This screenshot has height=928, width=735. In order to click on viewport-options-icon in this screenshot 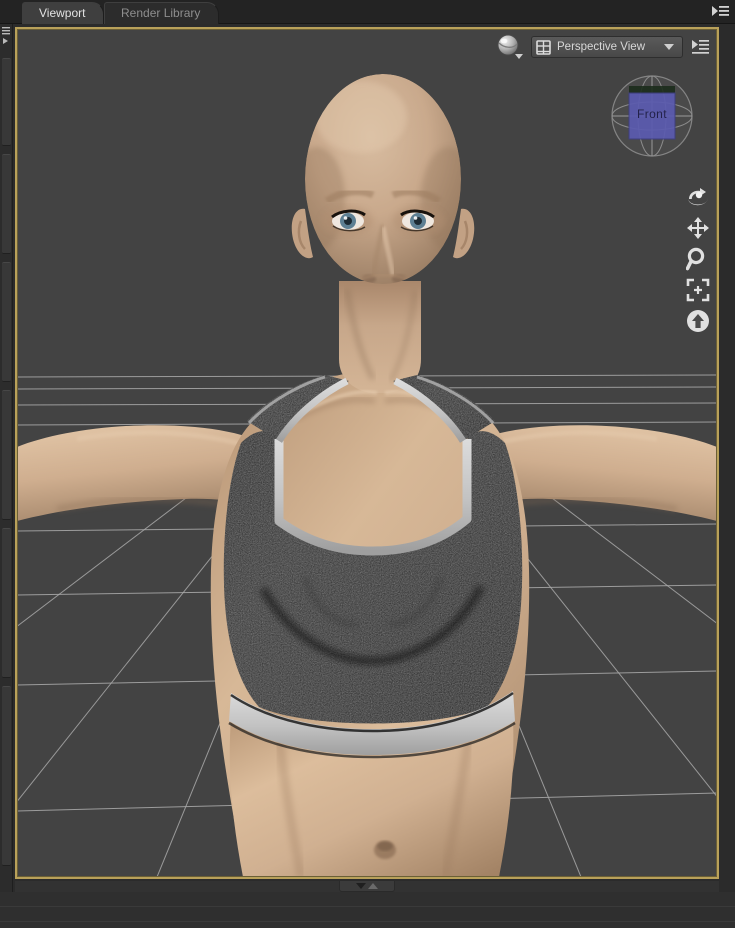, I will do `click(700, 47)`.